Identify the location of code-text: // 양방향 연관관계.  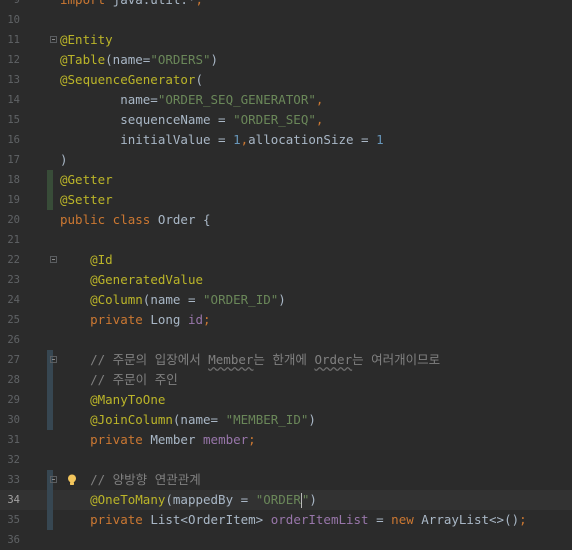
(130, 480).